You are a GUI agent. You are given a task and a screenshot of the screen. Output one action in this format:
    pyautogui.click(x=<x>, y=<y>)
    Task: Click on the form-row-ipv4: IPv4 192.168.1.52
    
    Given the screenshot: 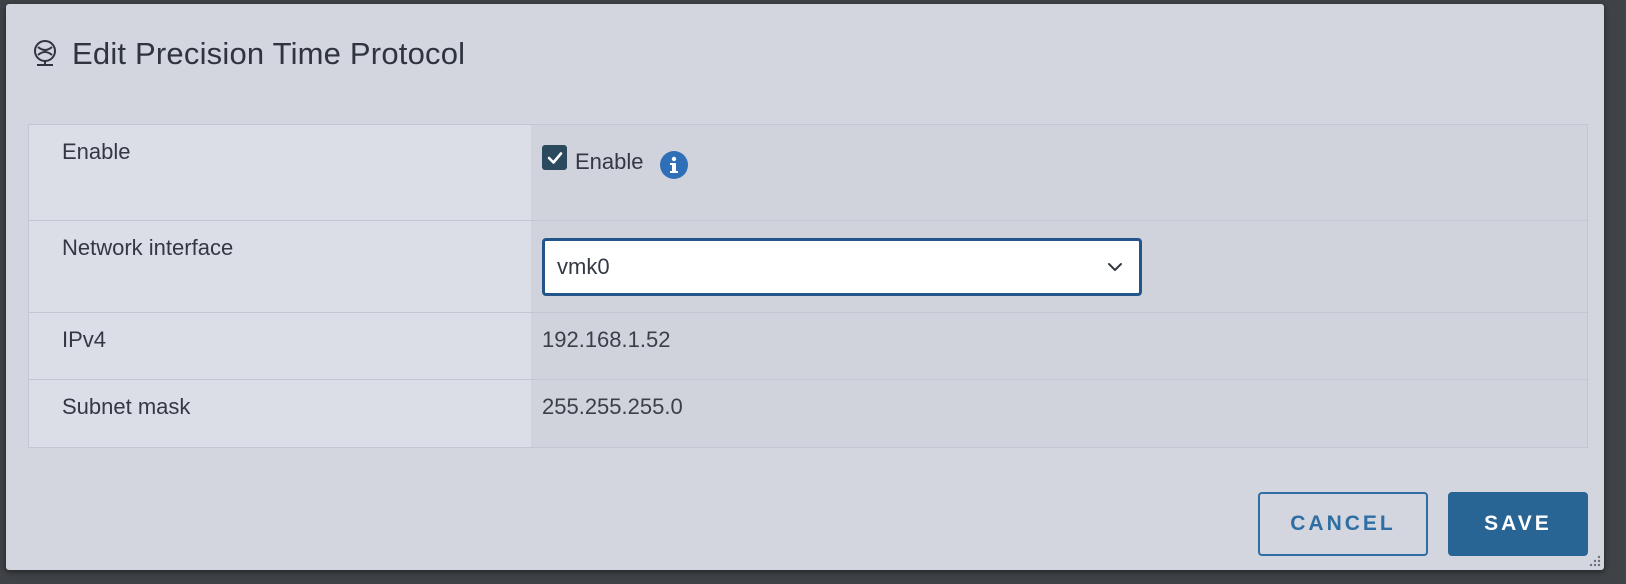 What is the action you would take?
    pyautogui.click(x=808, y=346)
    